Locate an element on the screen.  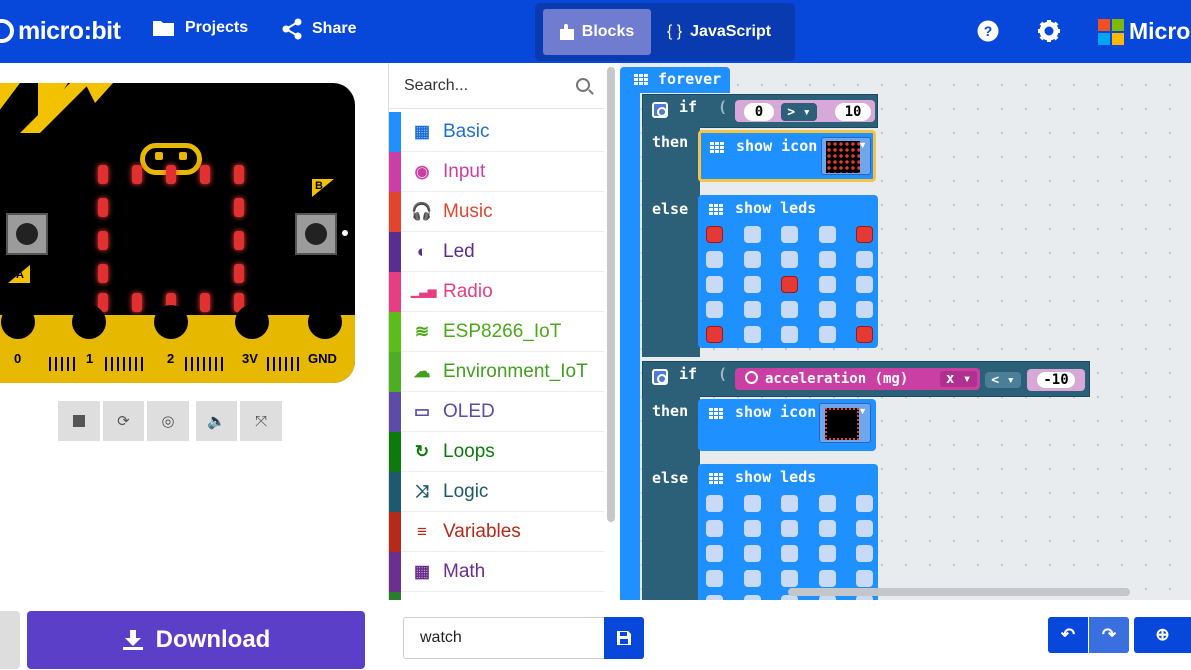
sound-icon: 🔈 is located at coordinates (216, 421).